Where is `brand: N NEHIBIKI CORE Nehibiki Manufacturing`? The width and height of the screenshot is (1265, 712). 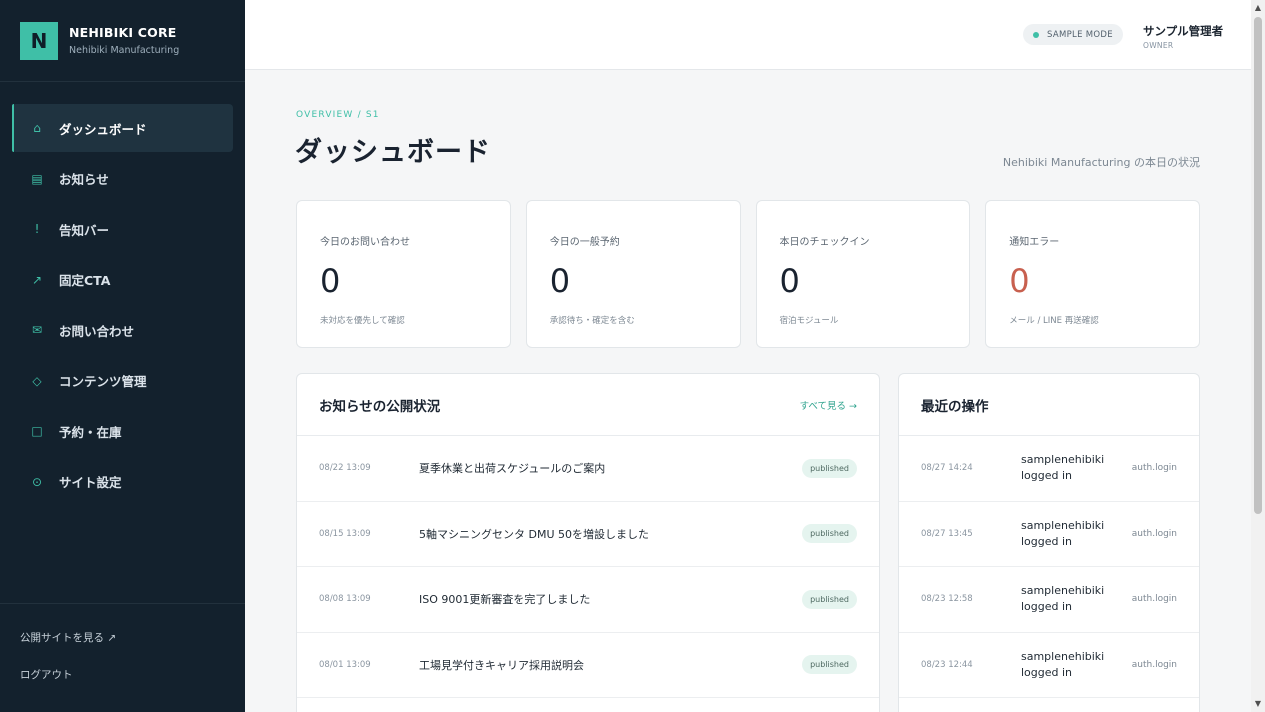 brand: N NEHIBIKI CORE Nehibiki Manufacturing is located at coordinates (122, 41).